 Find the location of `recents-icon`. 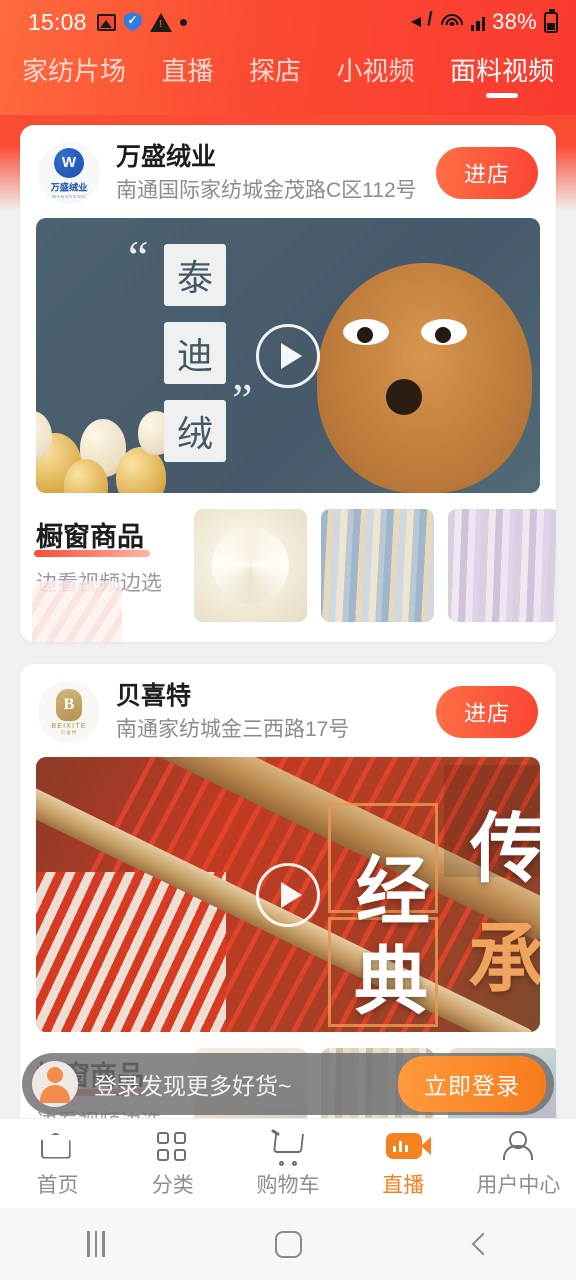

recents-icon is located at coordinates (96, 1244).